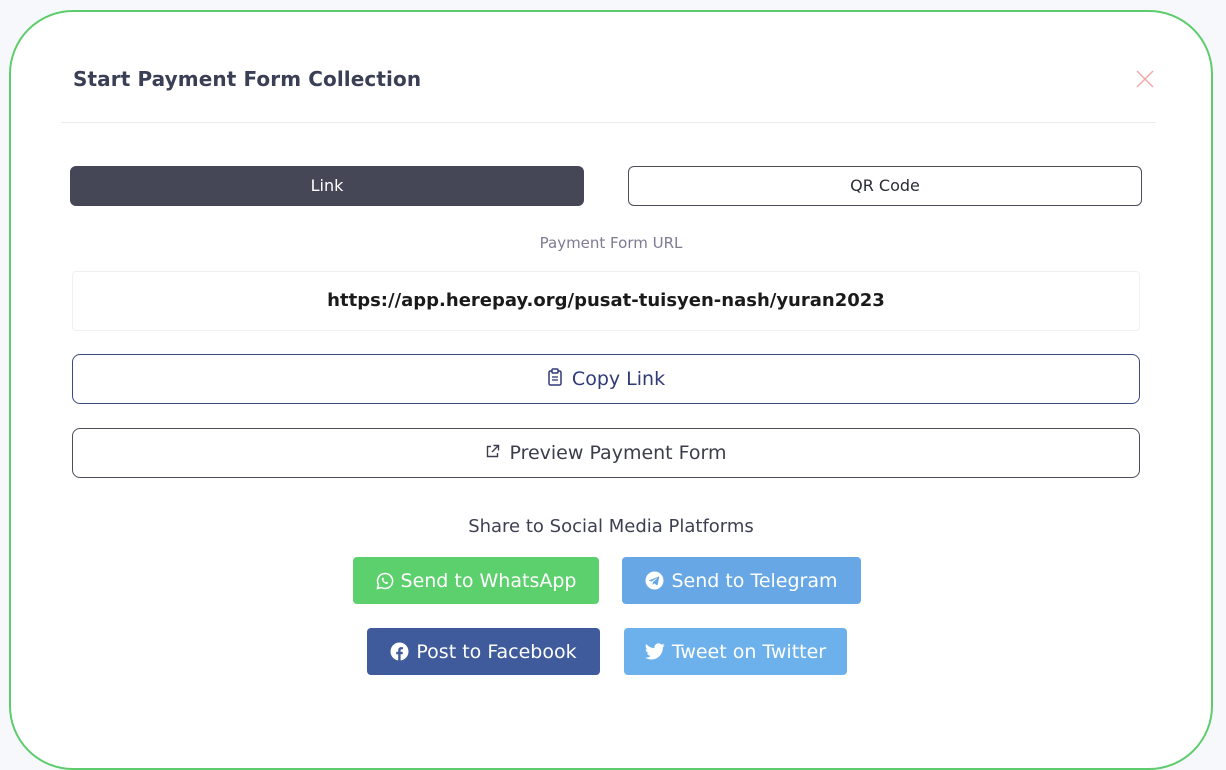  I want to click on modal-title: Start Payment Form Collection, so click(247, 79).